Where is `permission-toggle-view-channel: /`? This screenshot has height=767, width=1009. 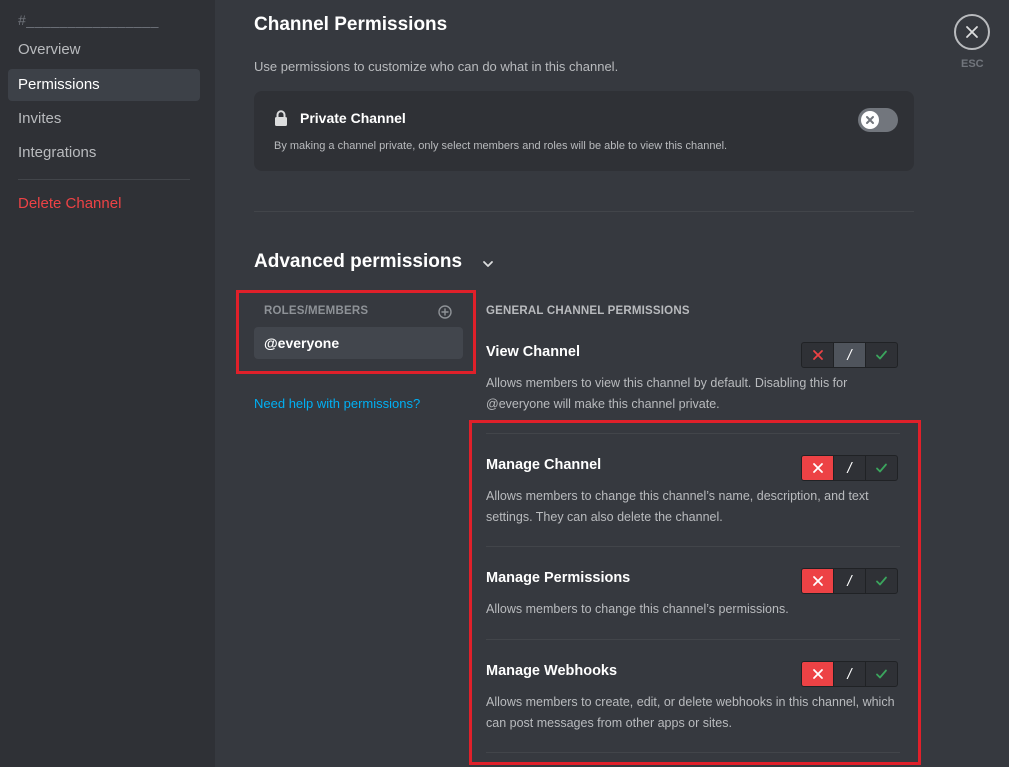 permission-toggle-view-channel: / is located at coordinates (849, 355).